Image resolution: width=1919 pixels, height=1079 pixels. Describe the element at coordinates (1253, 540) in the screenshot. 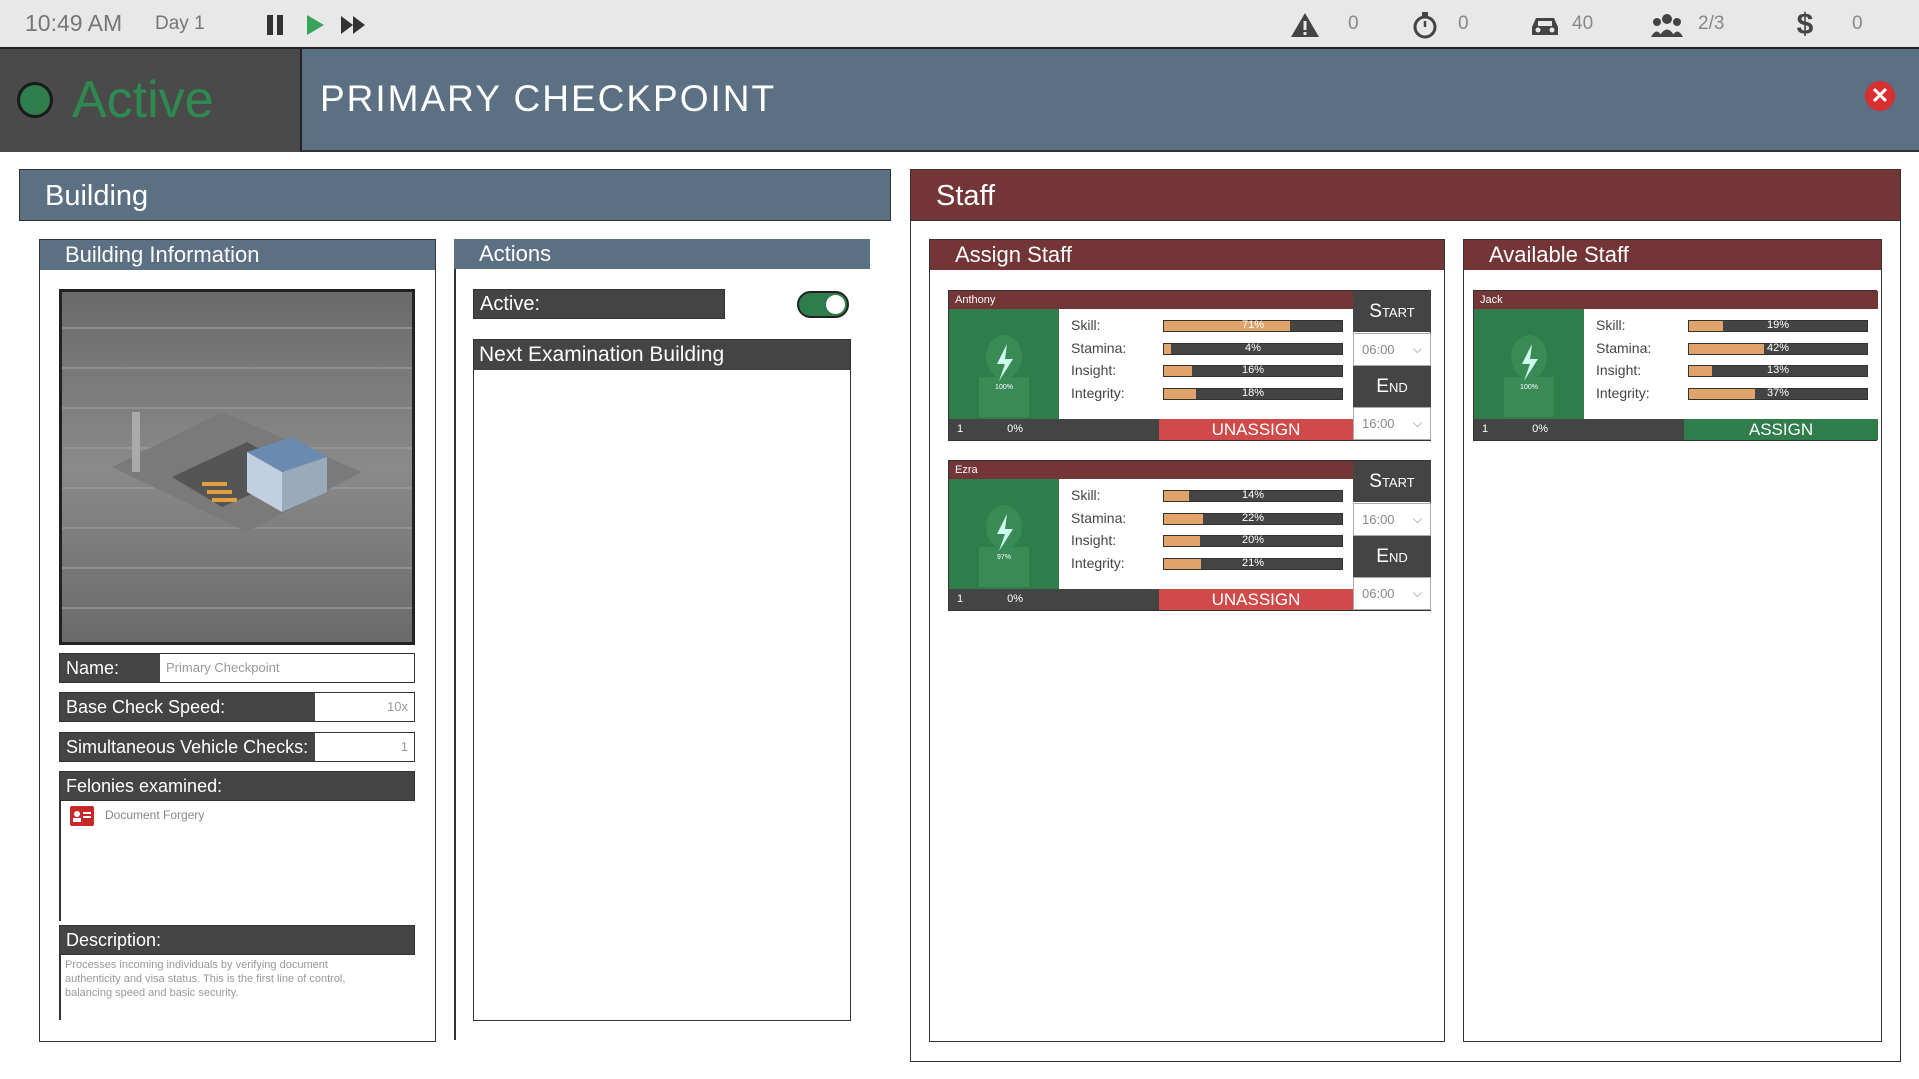

I see `insight-value: 20%` at that location.